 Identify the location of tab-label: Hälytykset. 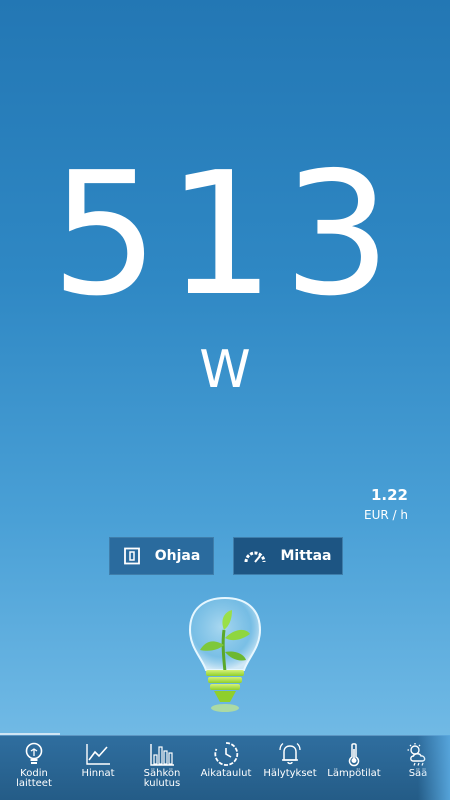
(290, 773).